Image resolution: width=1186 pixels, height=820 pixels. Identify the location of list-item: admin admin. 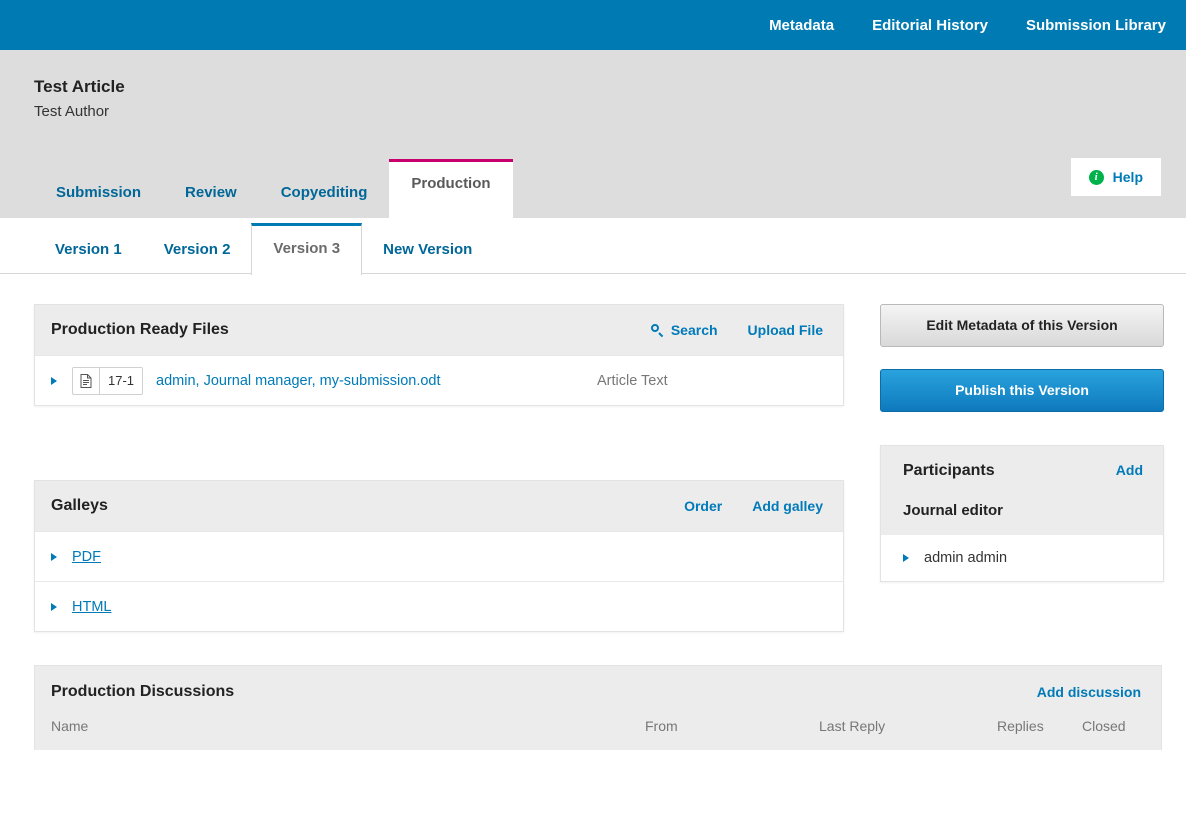
(1022, 558).